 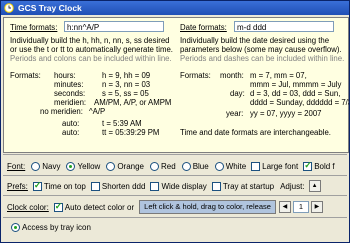 What do you see at coordinates (34, 27) in the screenshot?
I see `time-formats-label: Time formats:` at bounding box center [34, 27].